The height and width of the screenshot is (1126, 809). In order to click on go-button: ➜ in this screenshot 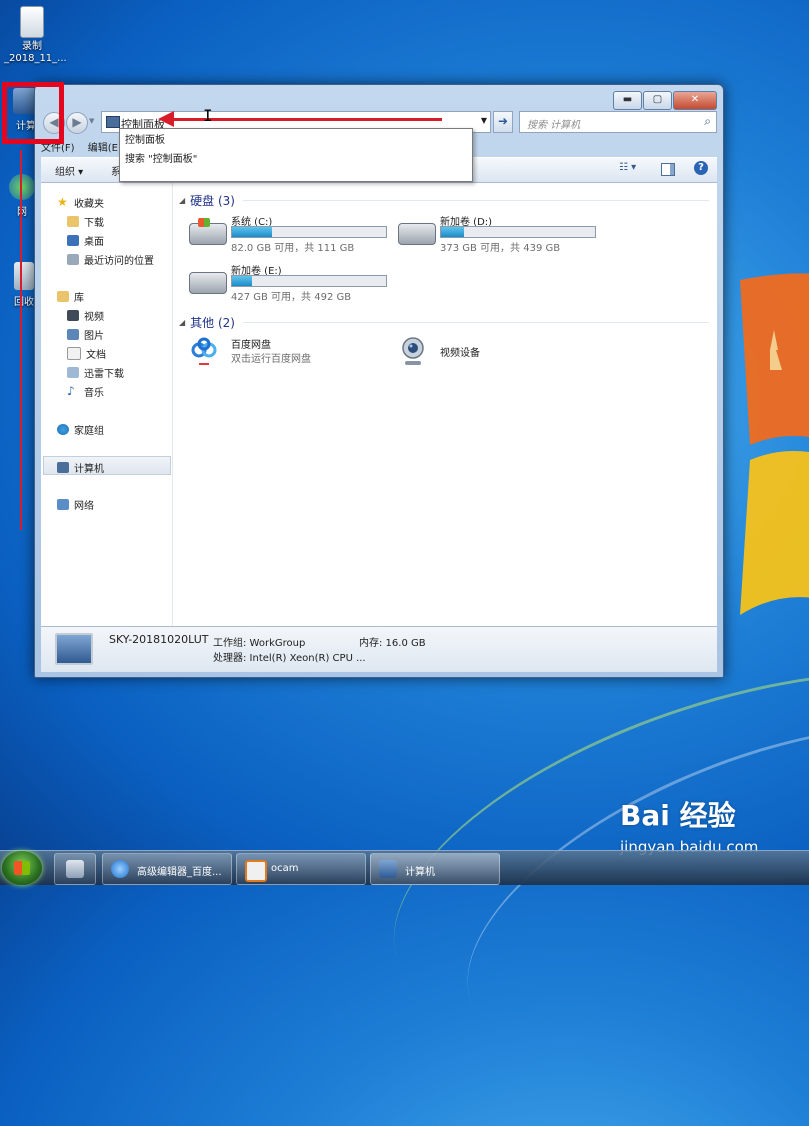, I will do `click(503, 122)`.